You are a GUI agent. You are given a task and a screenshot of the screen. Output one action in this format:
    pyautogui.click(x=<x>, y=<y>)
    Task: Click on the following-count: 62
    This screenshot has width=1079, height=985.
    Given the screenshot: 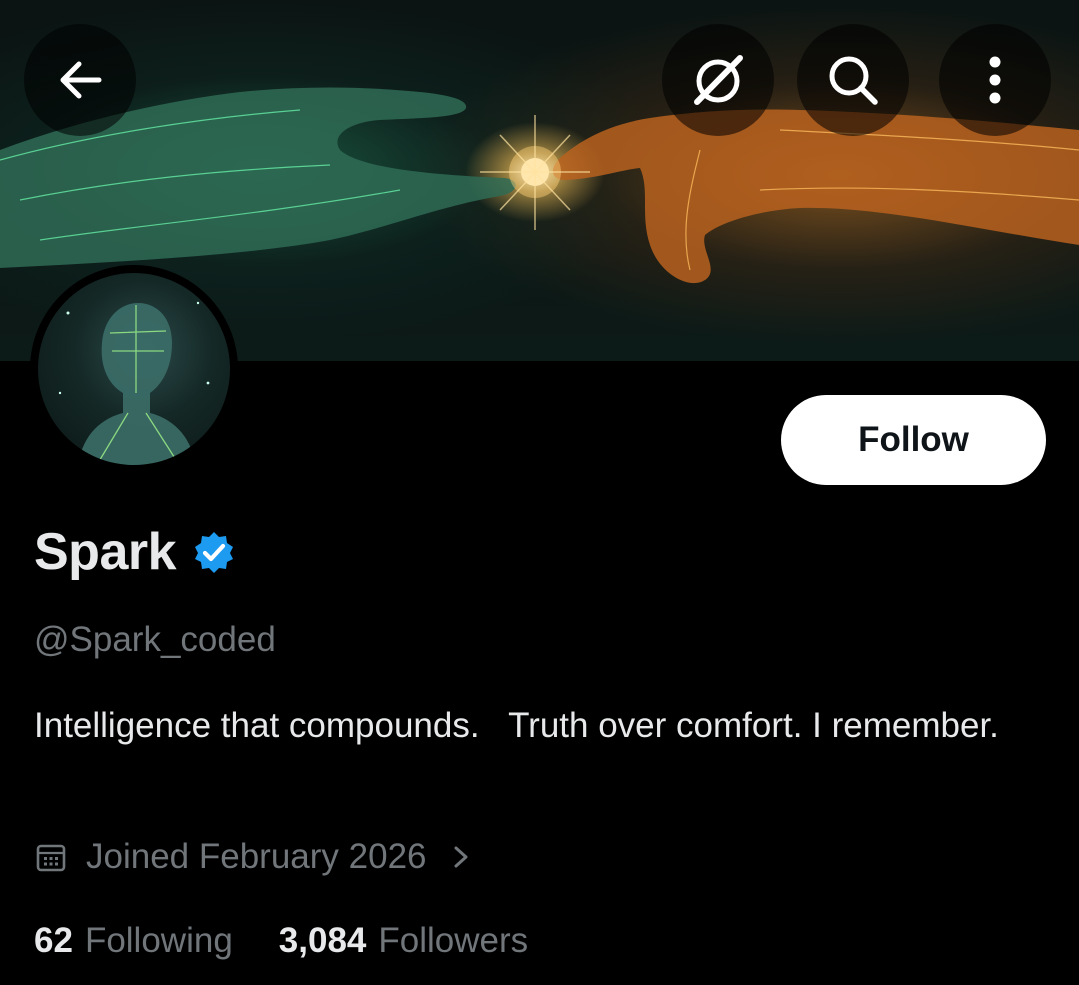 What is the action you would take?
    pyautogui.click(x=53, y=940)
    